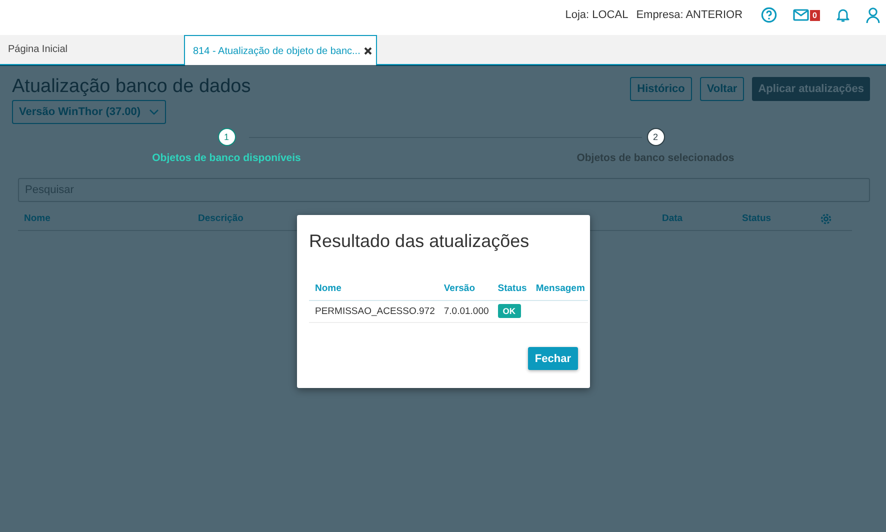  I want to click on company-label: Empresa: ANTERIOR, so click(689, 15).